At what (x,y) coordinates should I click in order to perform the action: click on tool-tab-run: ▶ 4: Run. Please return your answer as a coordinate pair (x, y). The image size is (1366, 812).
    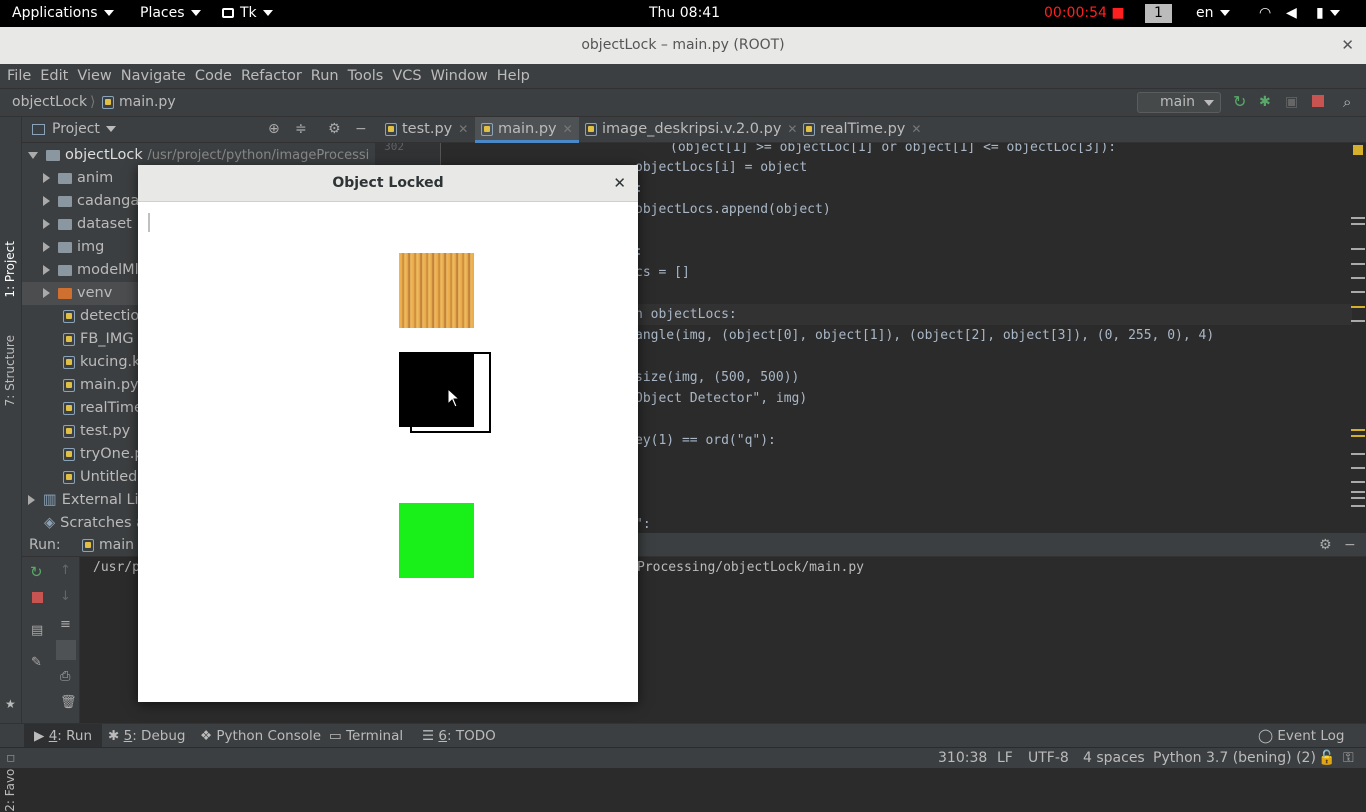
    Looking at the image, I should click on (63, 736).